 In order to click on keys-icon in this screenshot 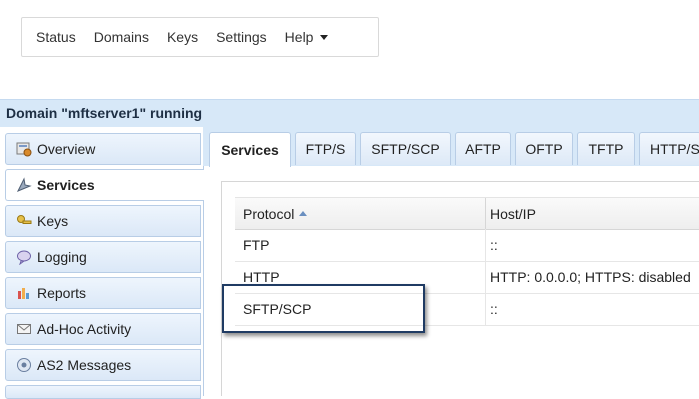, I will do `click(24, 221)`.